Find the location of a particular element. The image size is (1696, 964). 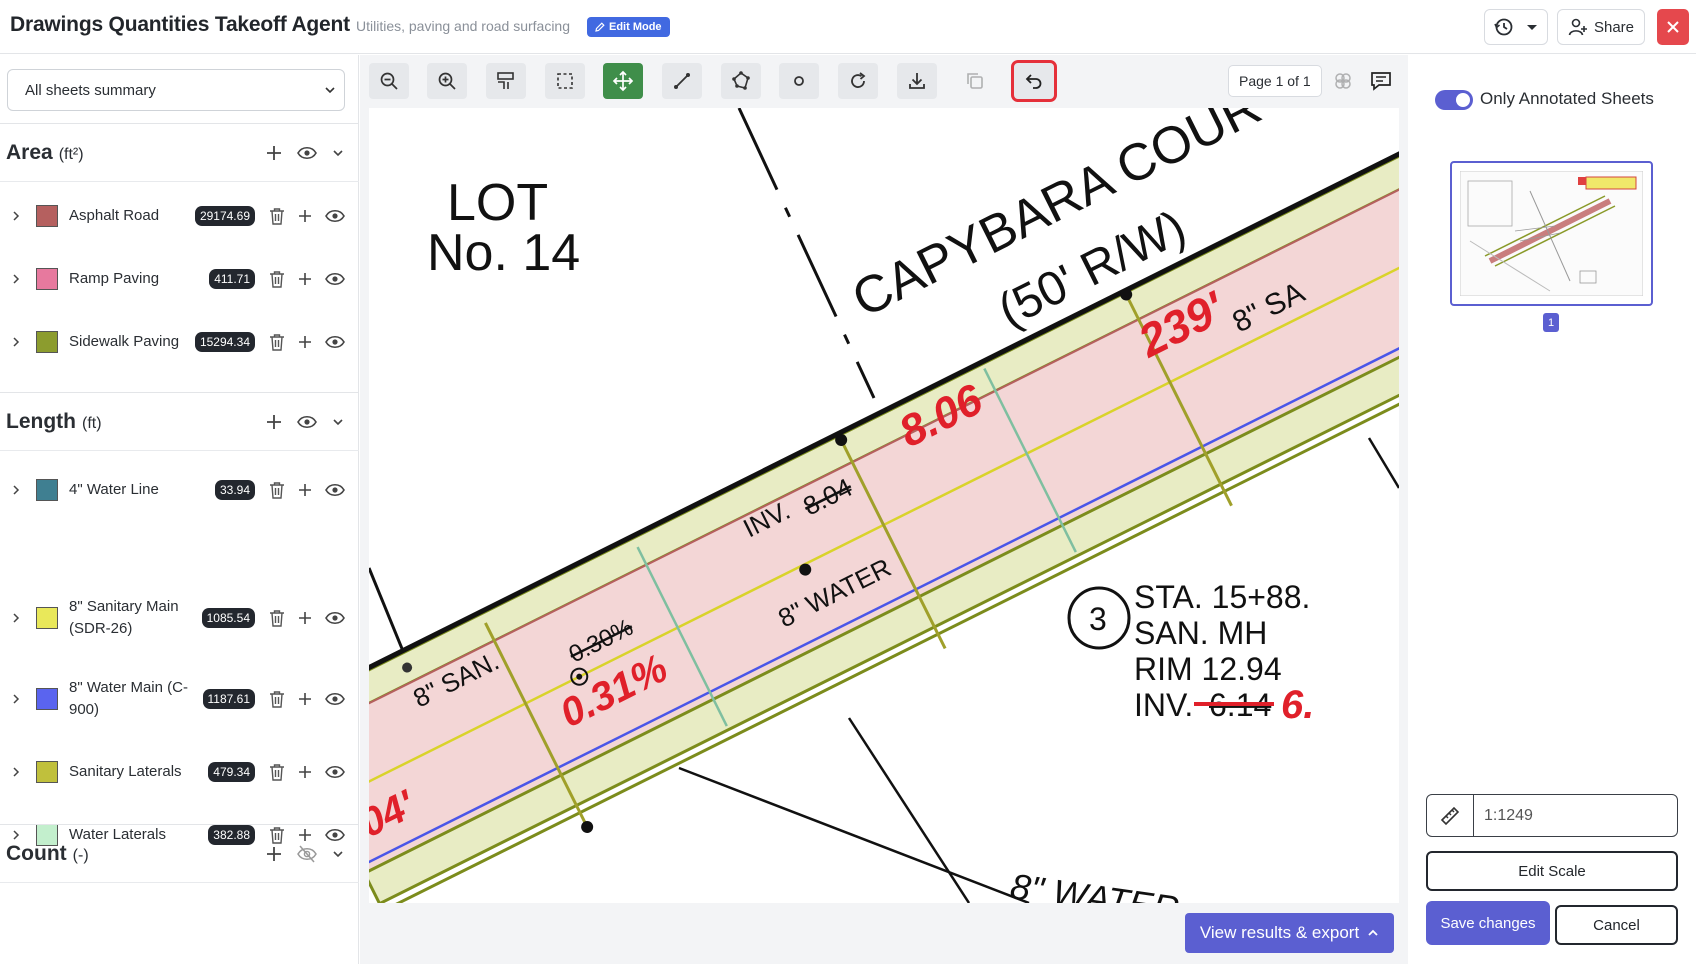

list-item: Asphalt Road 29174.69 is located at coordinates (179, 216).